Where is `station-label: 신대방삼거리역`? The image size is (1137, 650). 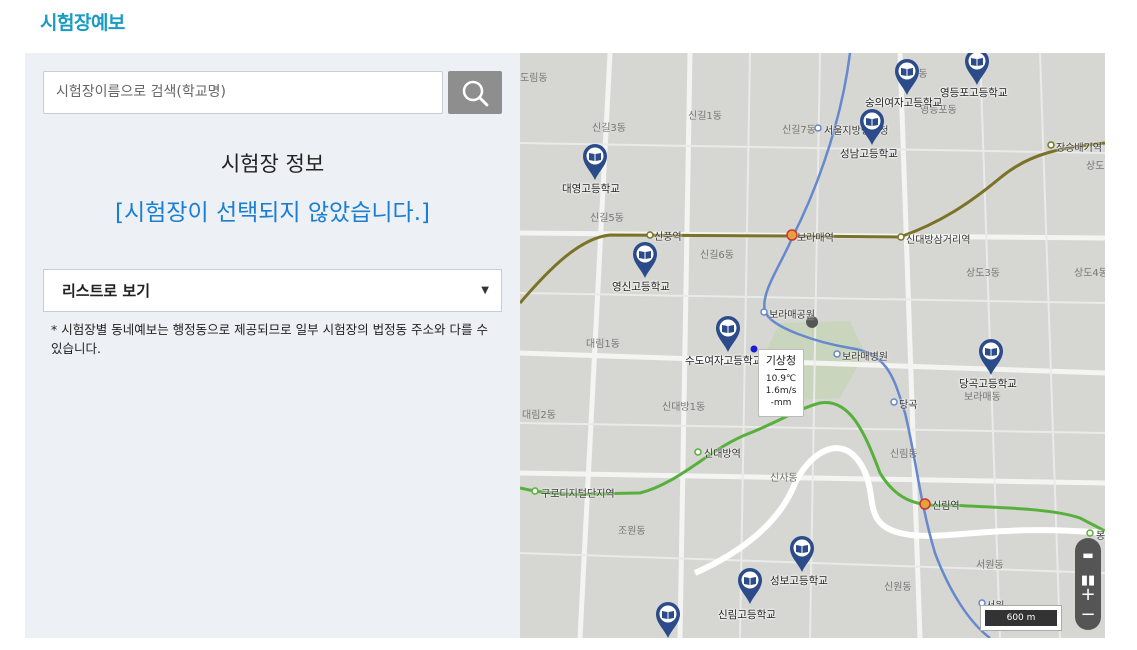 station-label: 신대방삼거리역 is located at coordinates (938, 240).